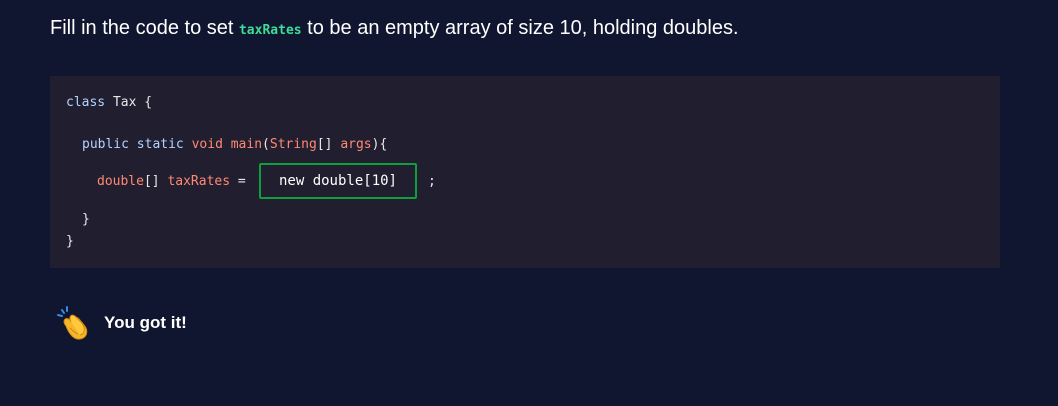 The height and width of the screenshot is (406, 1058). What do you see at coordinates (144, 28) in the screenshot?
I see `prompt-text-before: Fill in the code to set` at bounding box center [144, 28].